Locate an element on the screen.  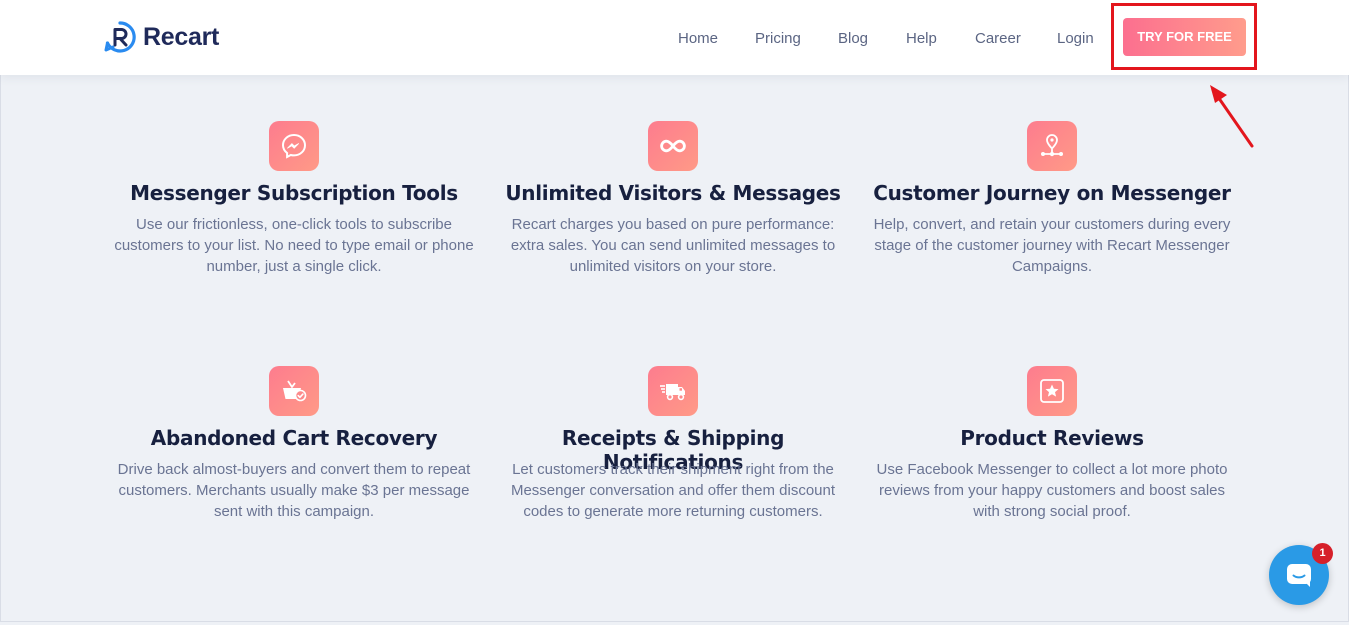
infinity-icon is located at coordinates (673, 146).